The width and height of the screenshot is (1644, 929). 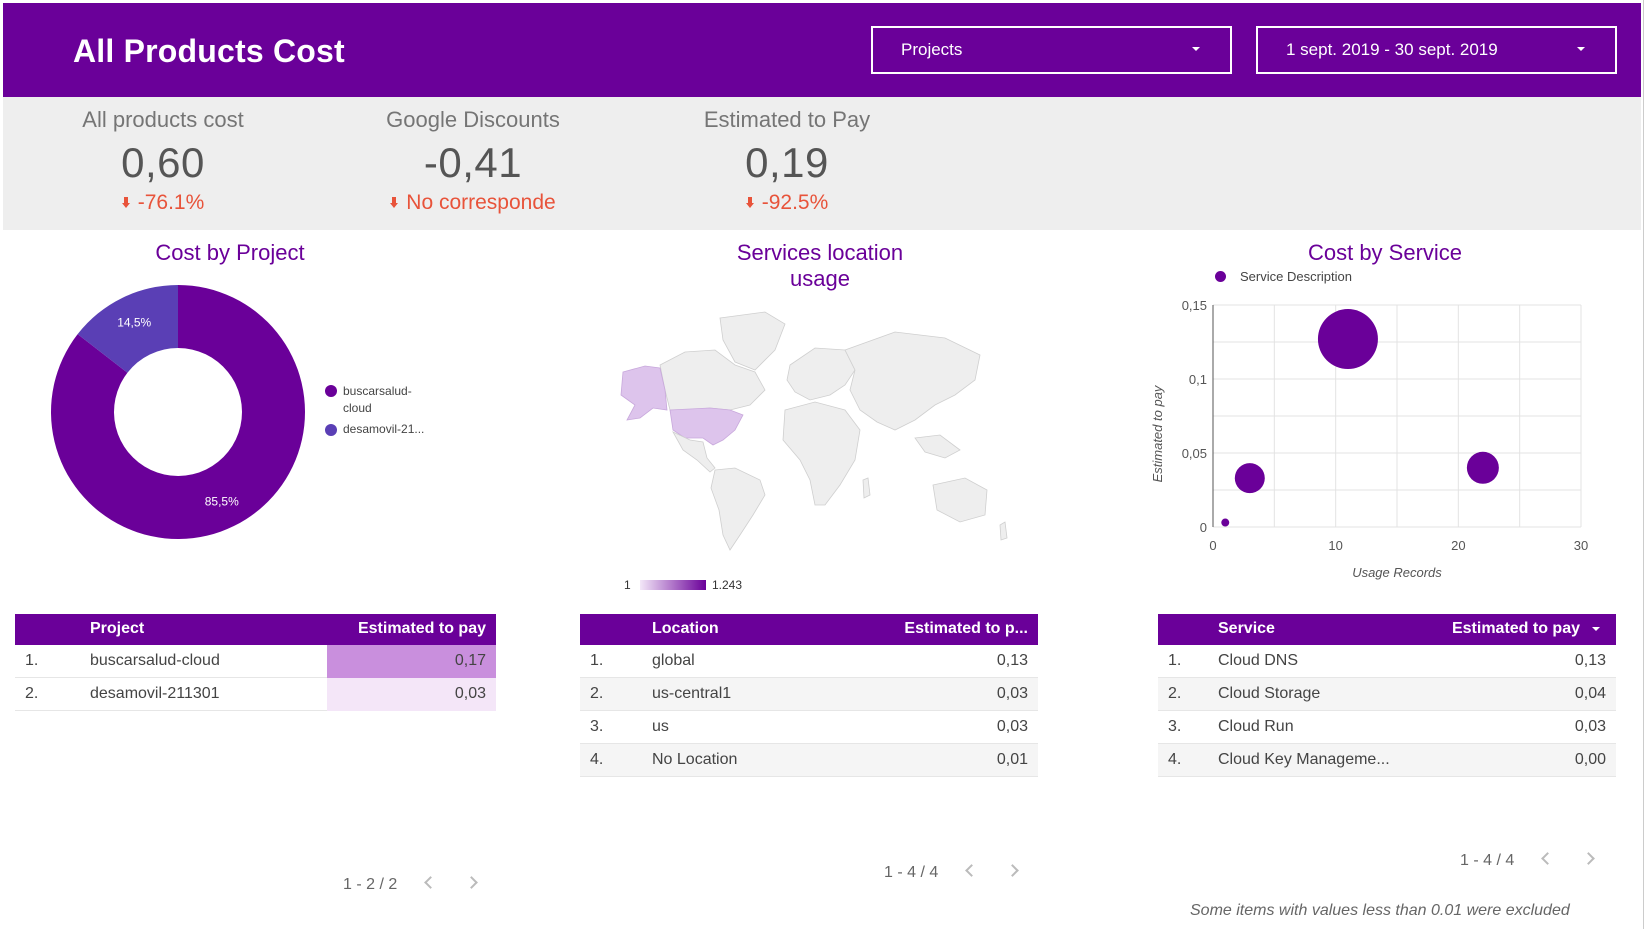 I want to click on world-map, so click(x=815, y=440).